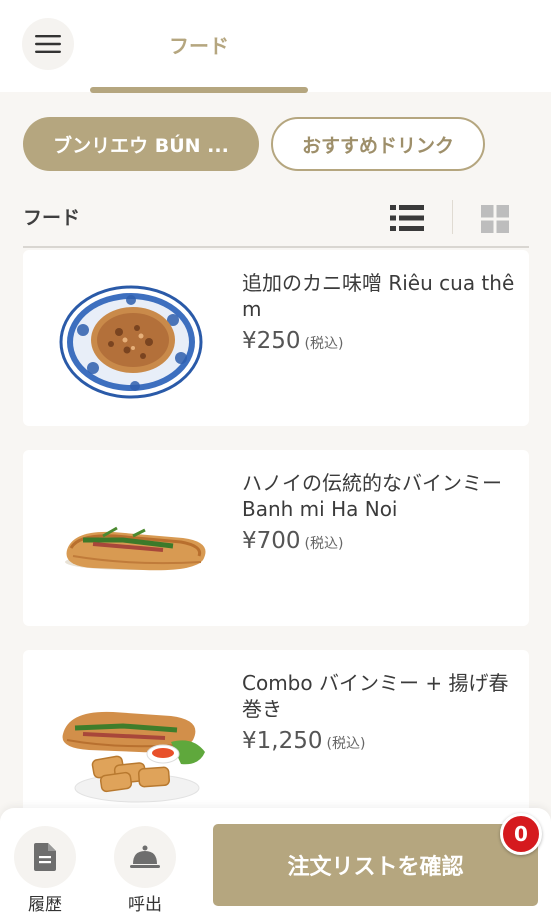 This screenshot has height=915, width=551. I want to click on document-icon, so click(45, 857).